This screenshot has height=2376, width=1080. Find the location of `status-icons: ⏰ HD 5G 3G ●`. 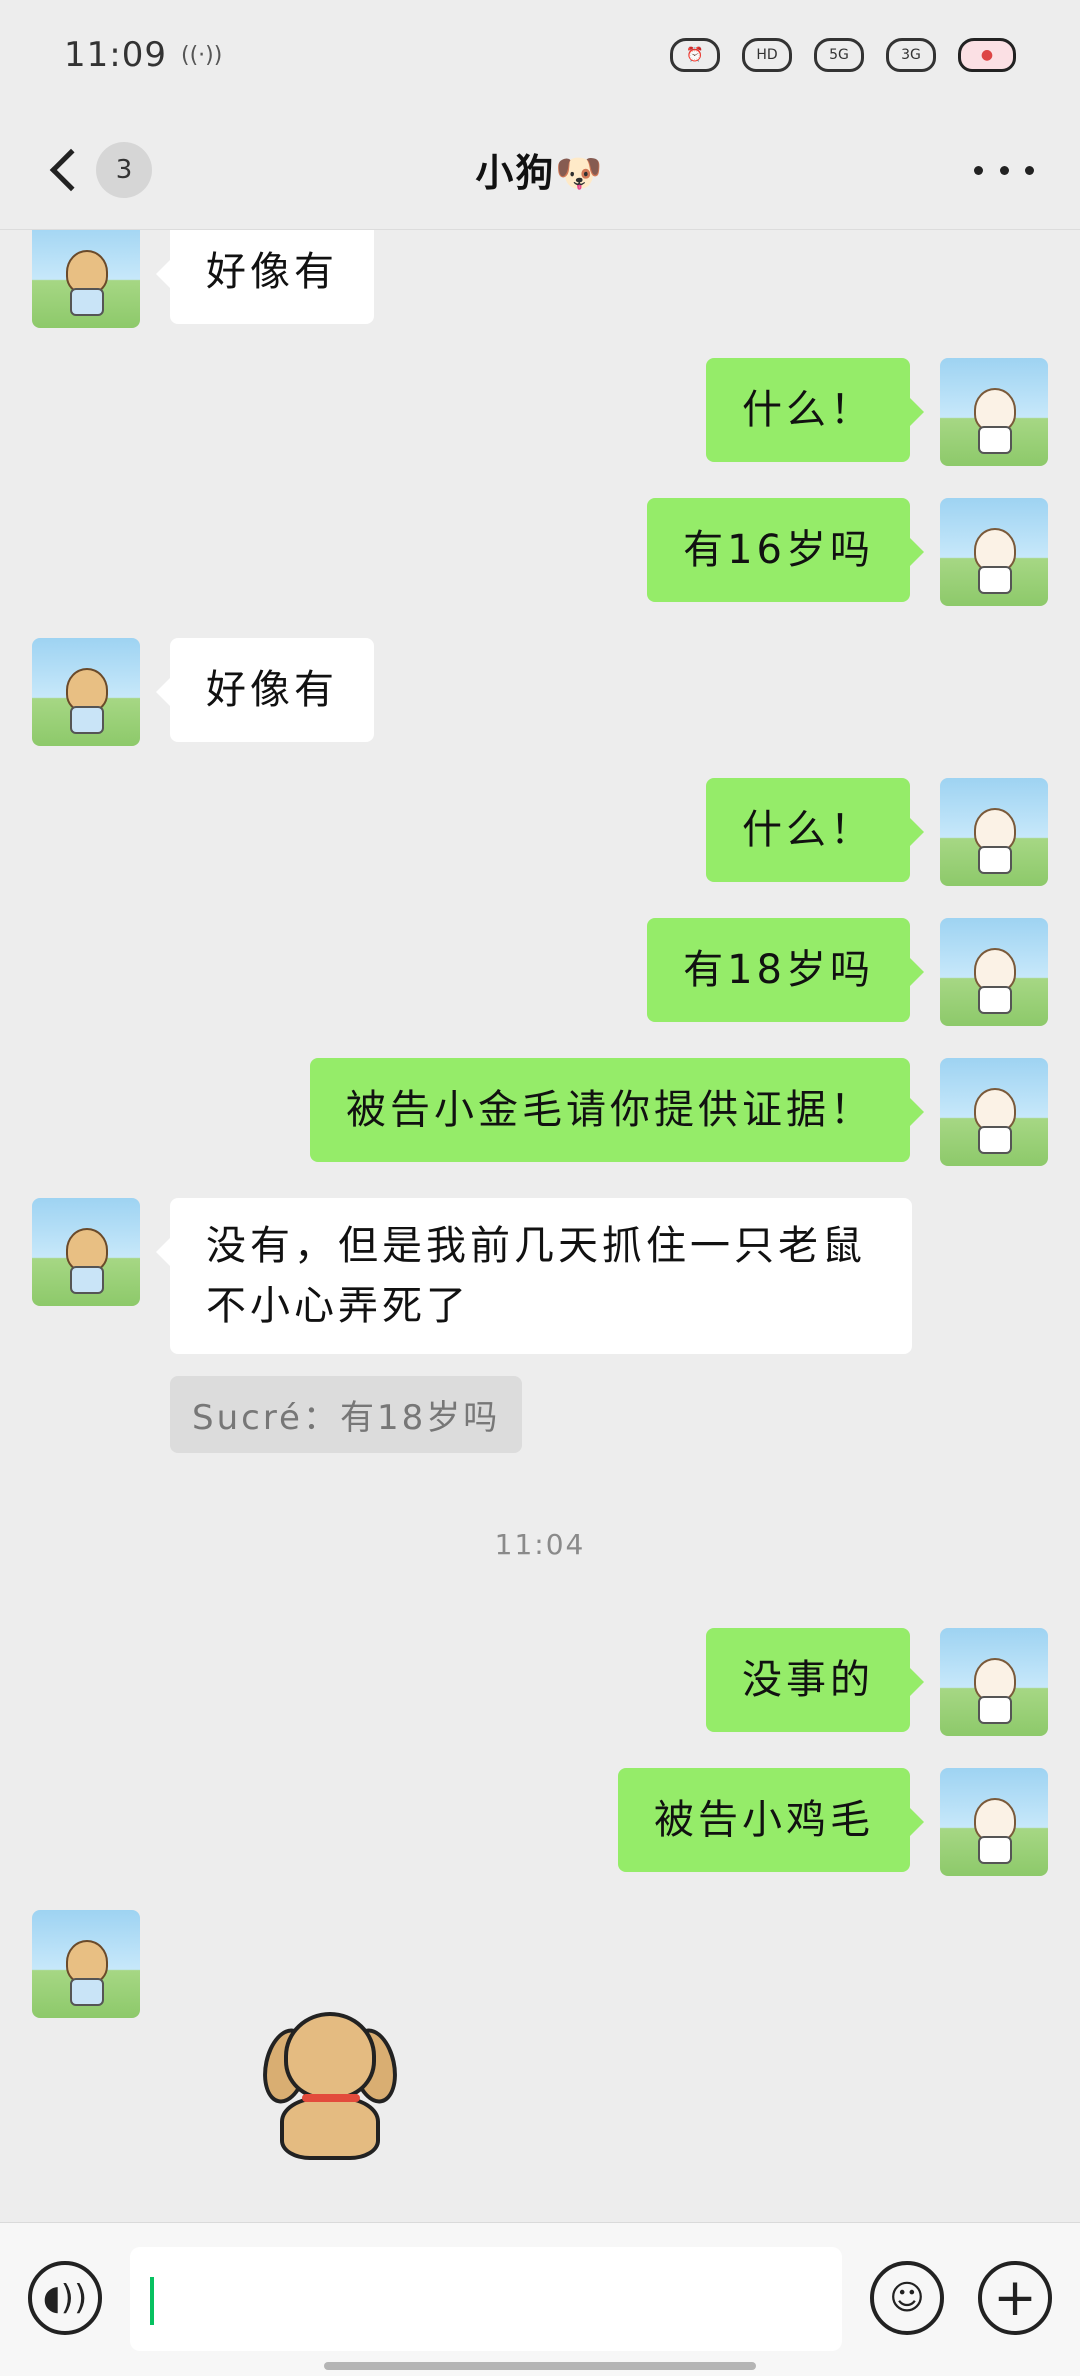

status-icons: ⏰ HD 5G 3G ● is located at coordinates (843, 55).